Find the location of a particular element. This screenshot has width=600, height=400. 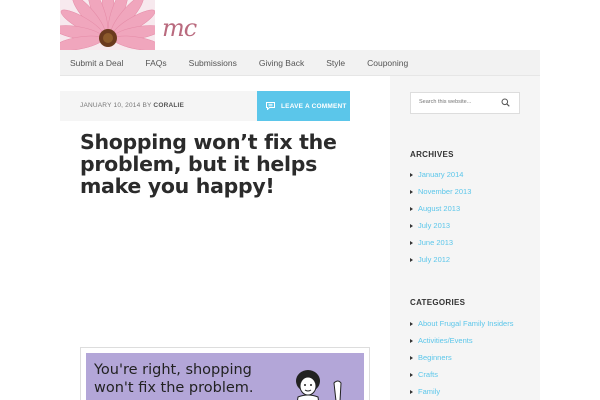

archive-link: July 2012 is located at coordinates (434, 259).